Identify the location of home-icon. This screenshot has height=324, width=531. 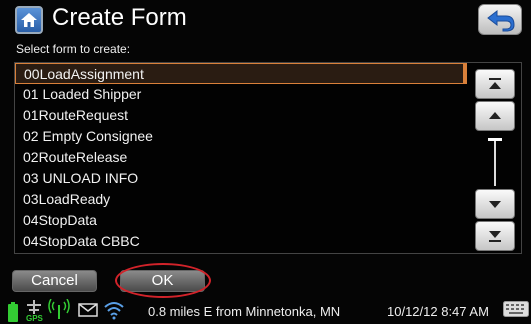
(29, 20).